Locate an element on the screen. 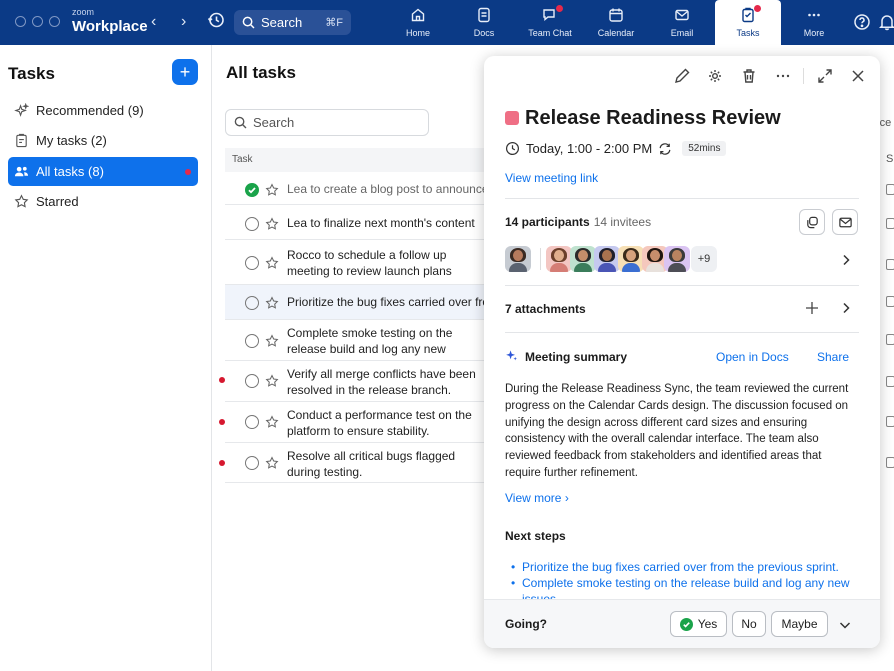  nav-more: More is located at coordinates (814, 22).